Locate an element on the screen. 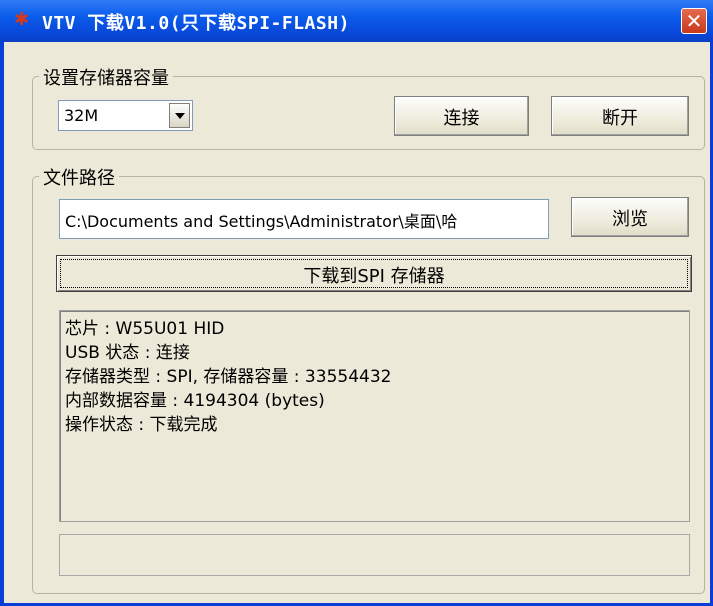 Image resolution: width=713 pixels, height=606 pixels. disconnect-button-label: 断开 is located at coordinates (620, 118).